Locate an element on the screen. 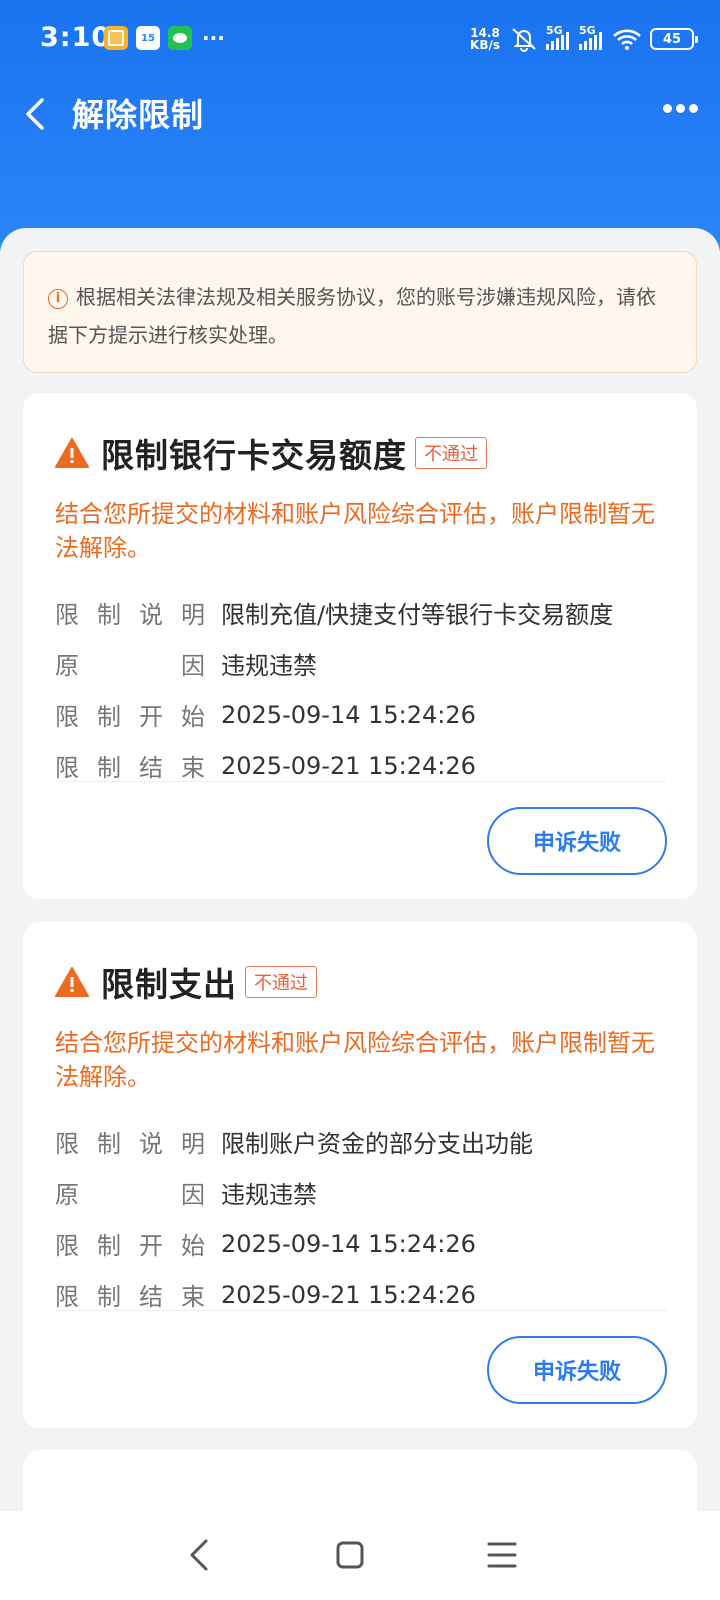 The width and height of the screenshot is (720, 1600). detail-row-description: 限制说明 限制充值/快捷支付等银行卡交易额度 is located at coordinates (361, 612).